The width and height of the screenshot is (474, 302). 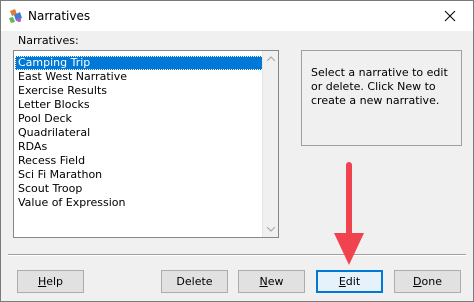 I want to click on narratives-list-label: Narratives:, so click(x=48, y=40).